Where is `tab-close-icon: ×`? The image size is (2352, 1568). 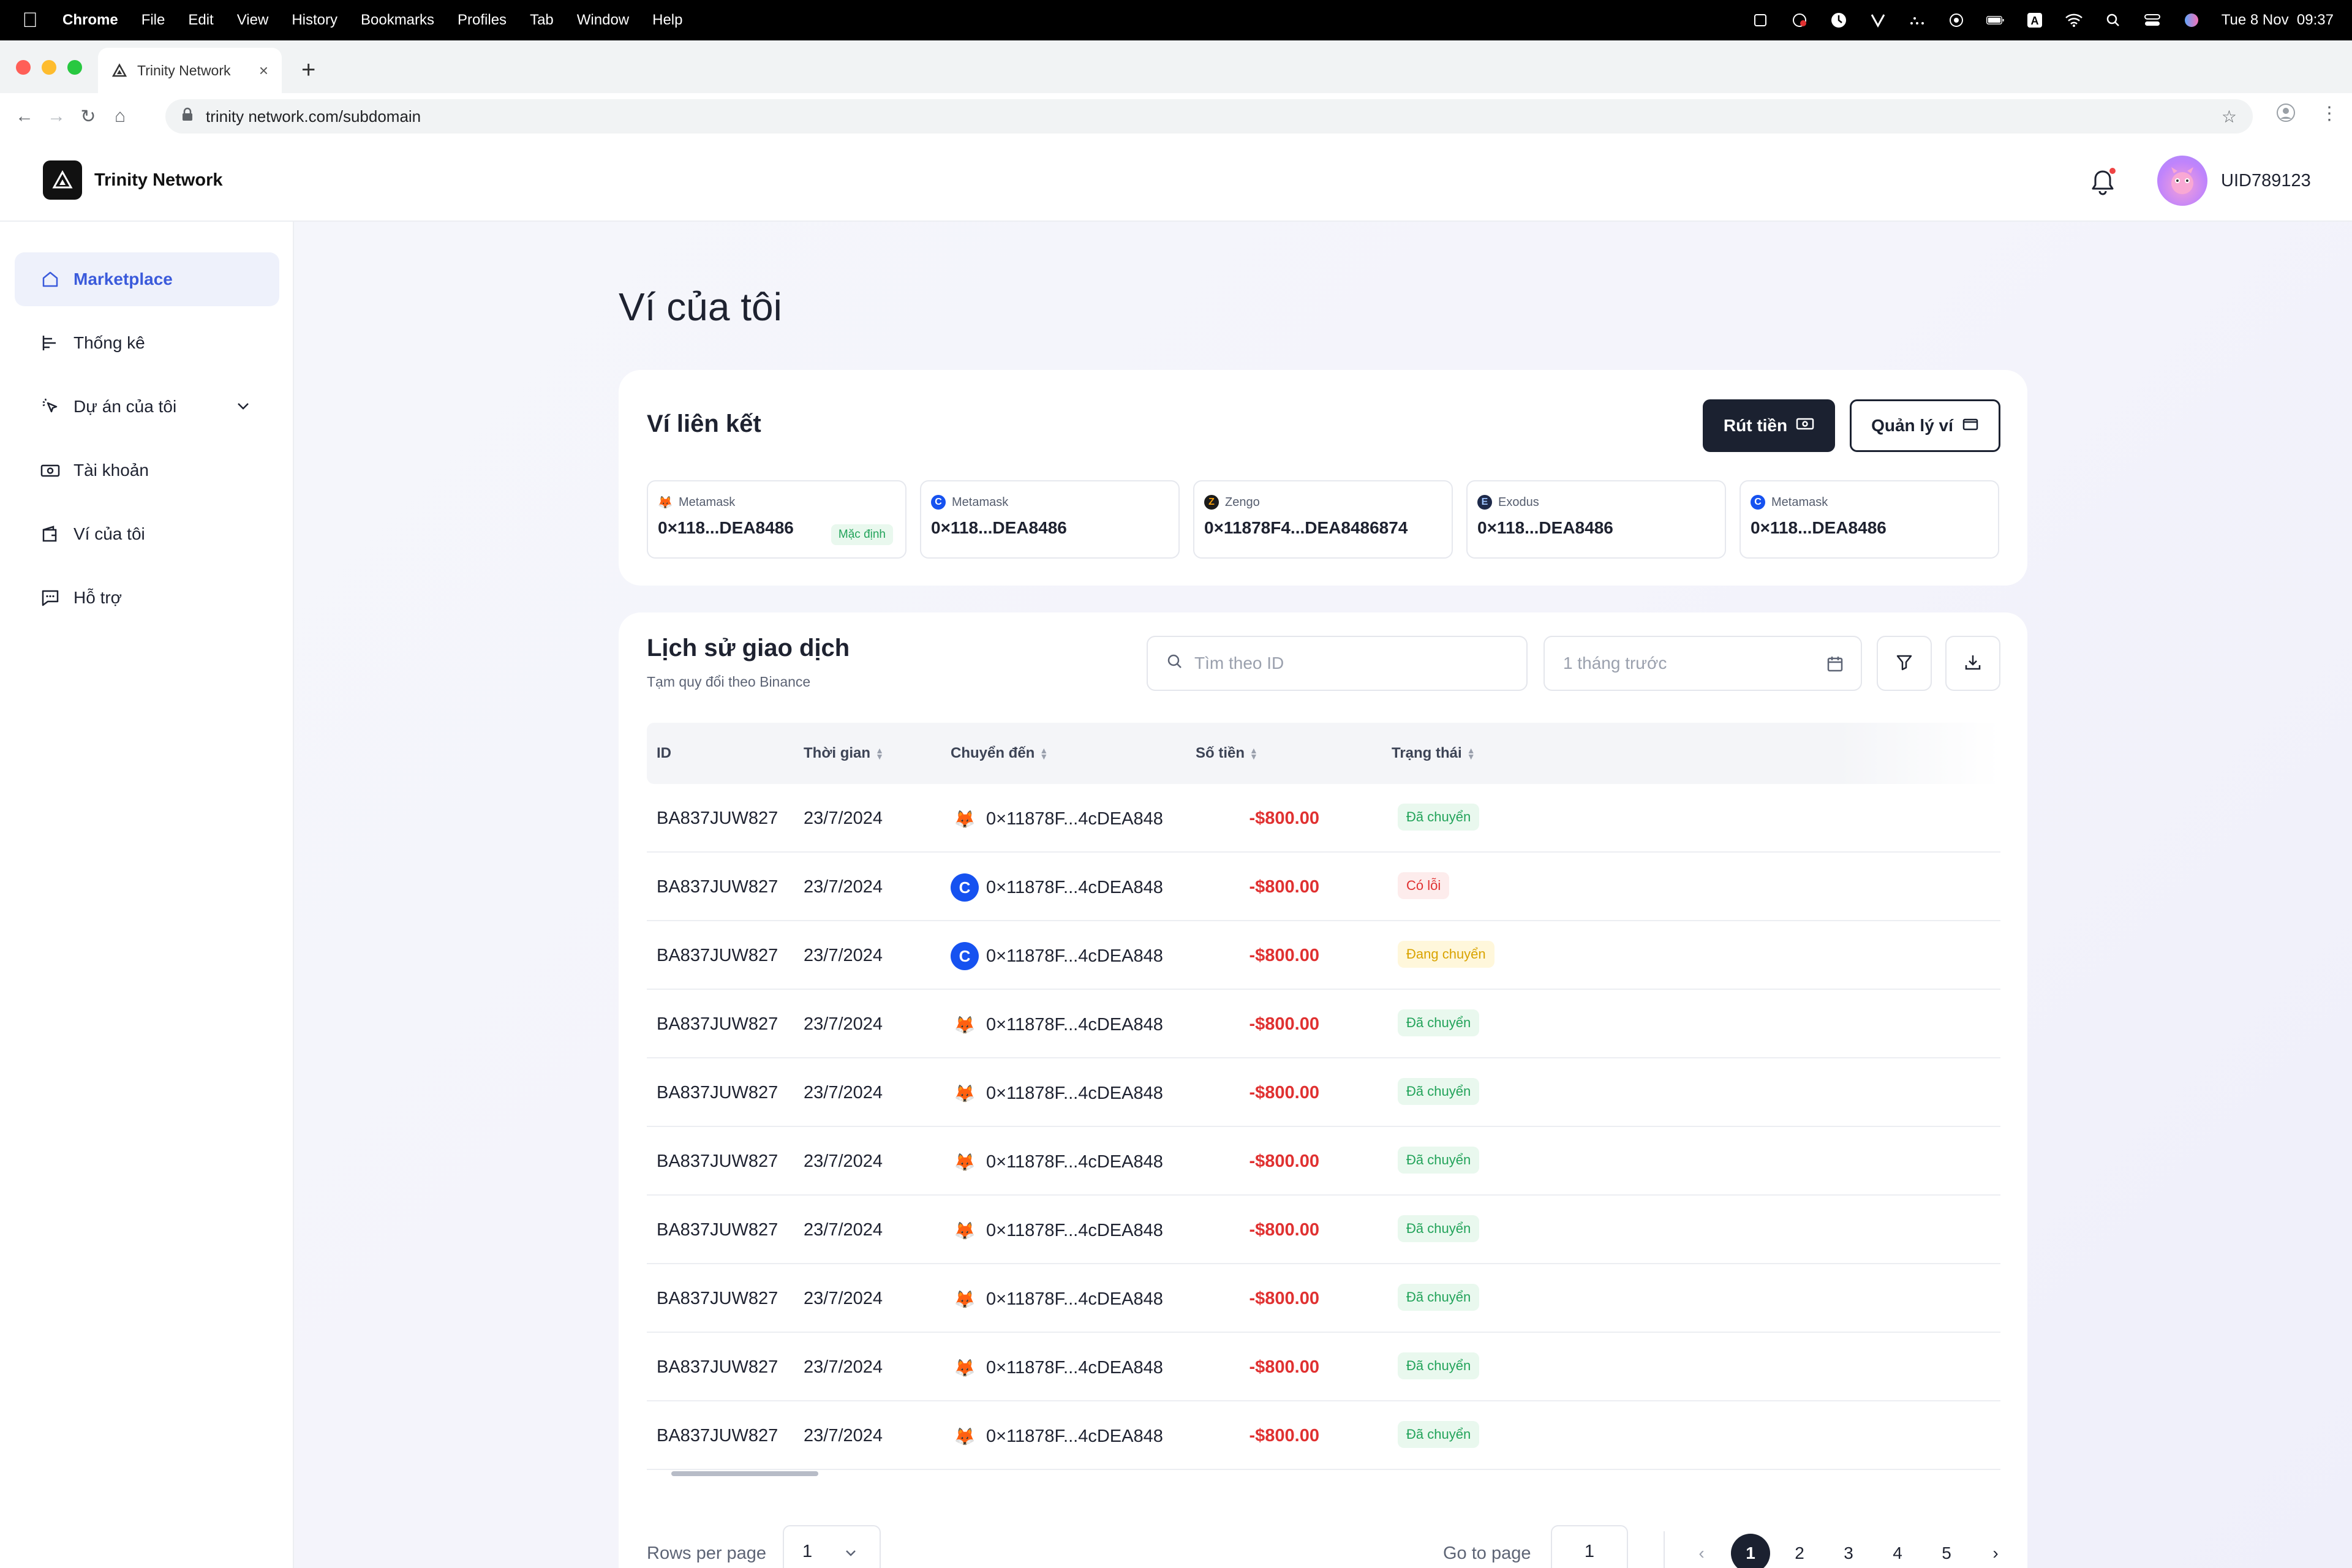 tab-close-icon: × is located at coordinates (263, 71).